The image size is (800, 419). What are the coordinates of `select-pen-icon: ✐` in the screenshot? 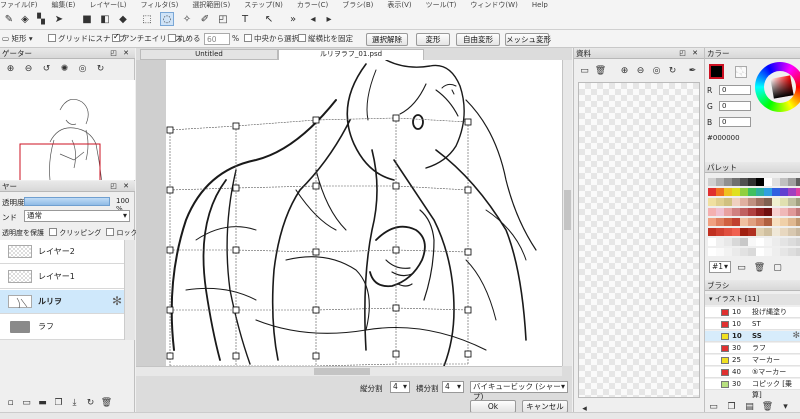 It's located at (205, 19).